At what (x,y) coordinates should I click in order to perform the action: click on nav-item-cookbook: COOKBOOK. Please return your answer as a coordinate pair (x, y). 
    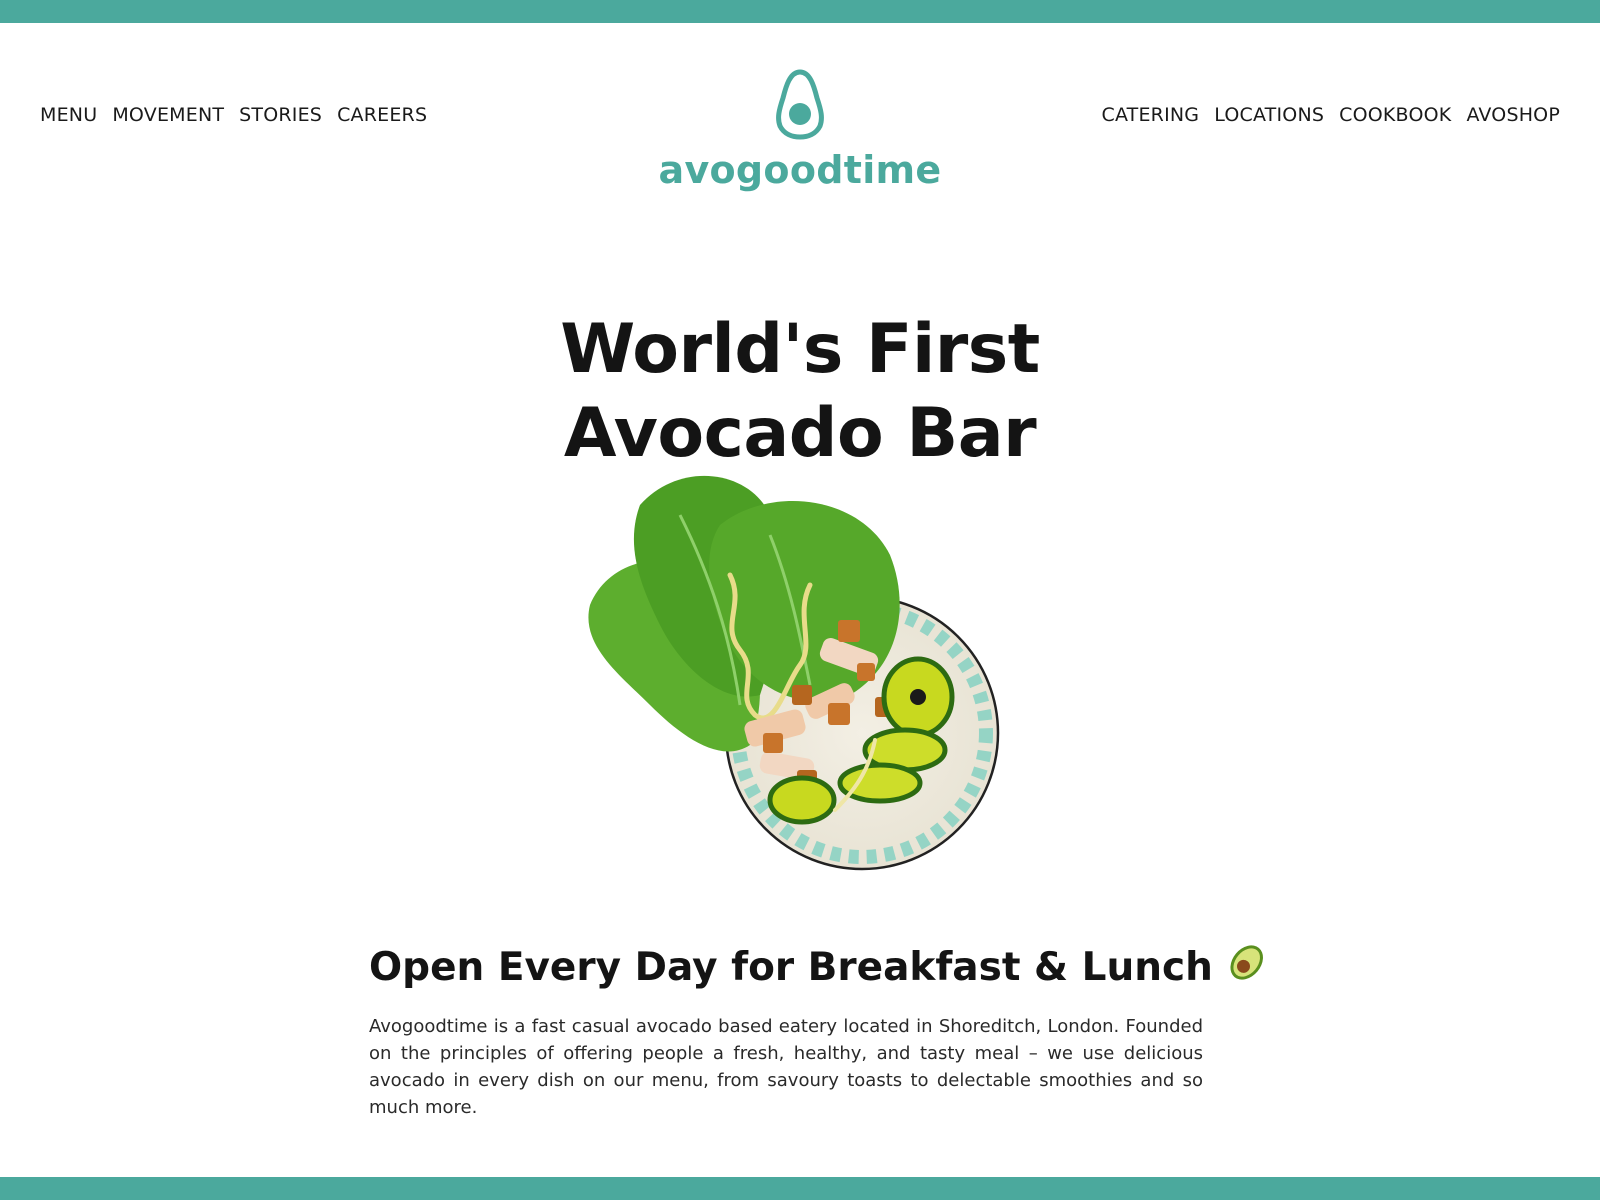
    Looking at the image, I should click on (1395, 115).